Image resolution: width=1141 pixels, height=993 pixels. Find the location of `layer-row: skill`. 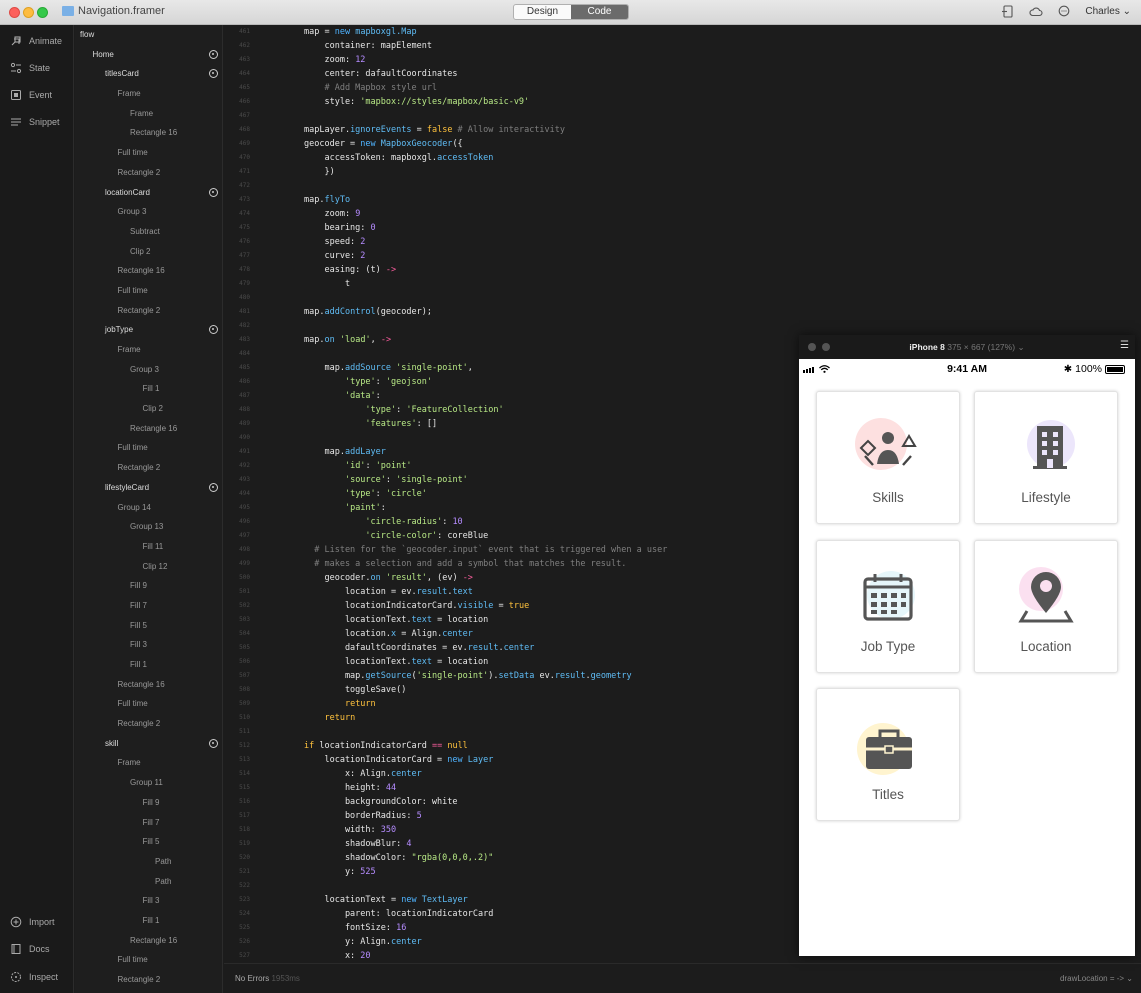

layer-row: skill is located at coordinates (148, 744).